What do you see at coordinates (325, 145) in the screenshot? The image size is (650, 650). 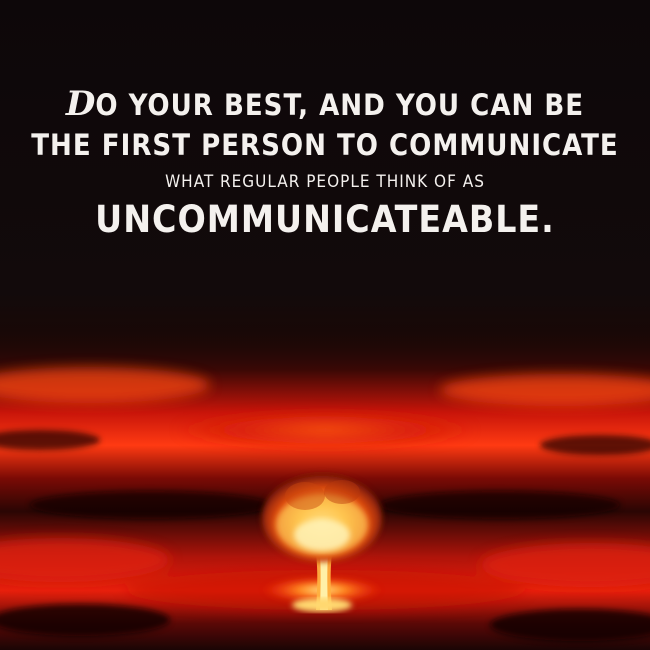 I see `quote-line-2: the first person to communicate` at bounding box center [325, 145].